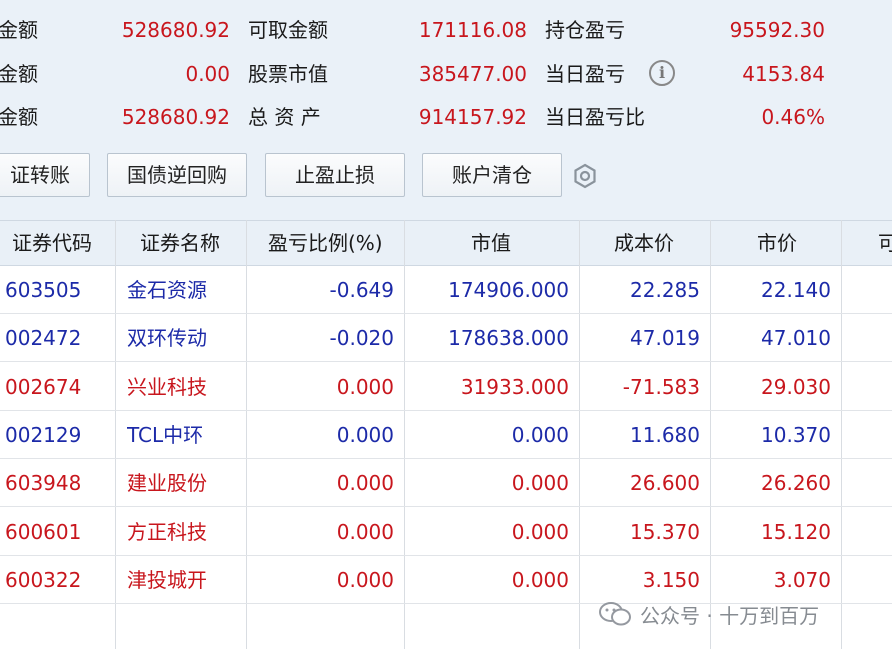  I want to click on summary-label-position-pnl: 持仓盈亏, so click(585, 30).